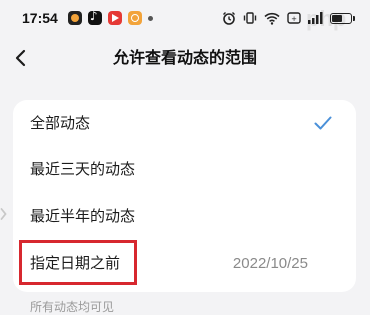 The image size is (370, 315). Describe the element at coordinates (270, 263) in the screenshot. I see `selected-date: 2022/10/25` at that location.